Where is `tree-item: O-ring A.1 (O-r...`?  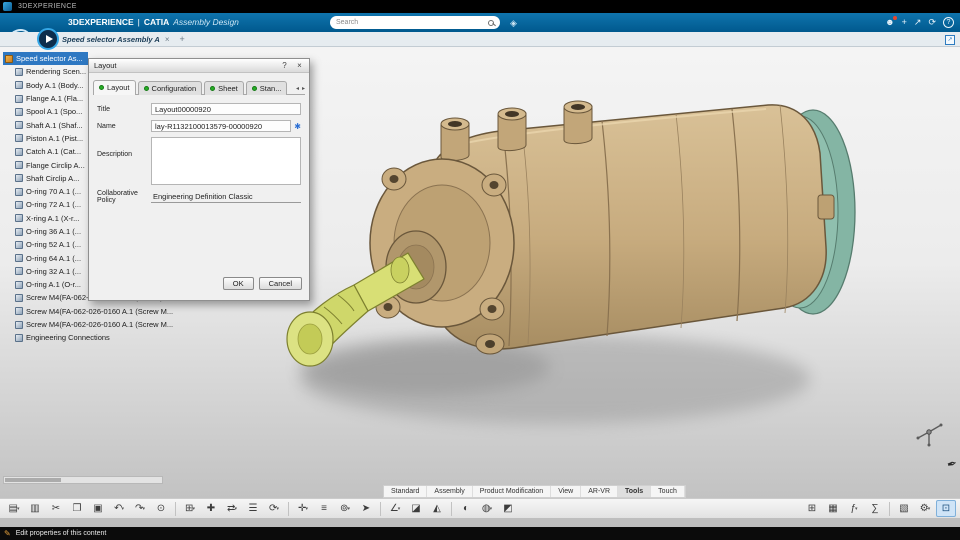
tree-item: O-ring A.1 (O-r... is located at coordinates (42, 284).